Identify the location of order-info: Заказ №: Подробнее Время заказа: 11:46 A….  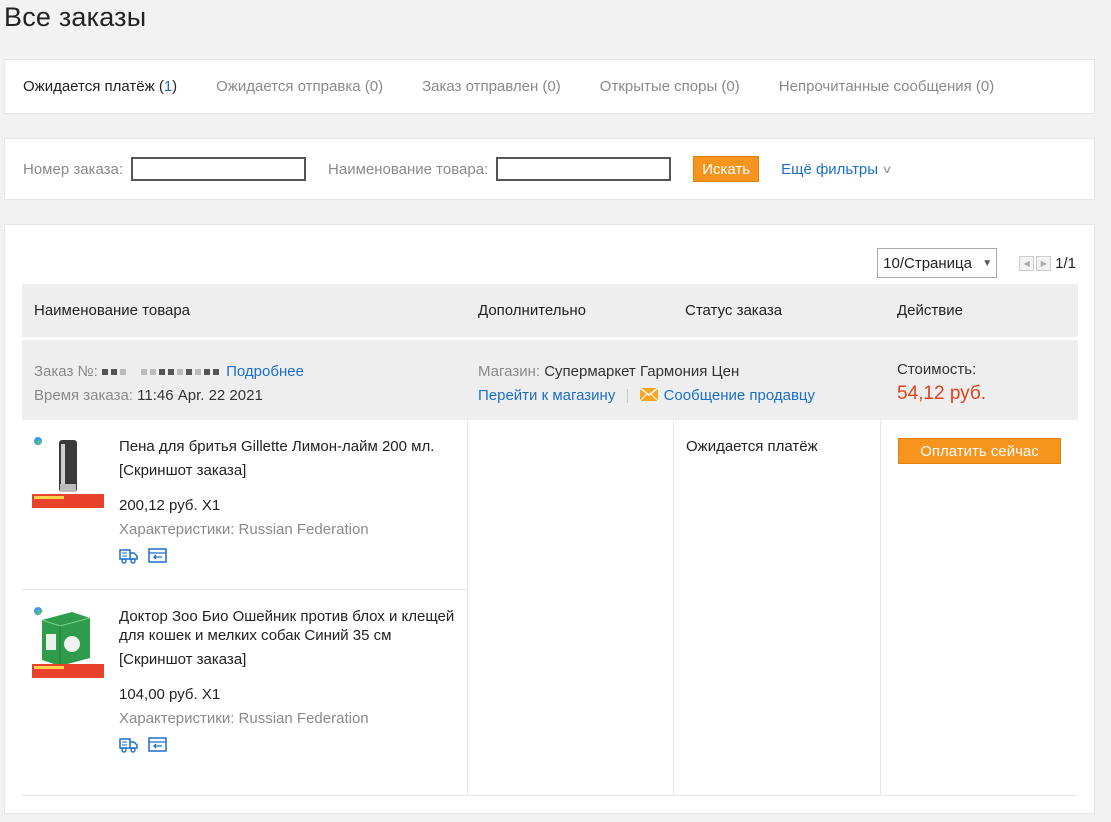
(169, 384).